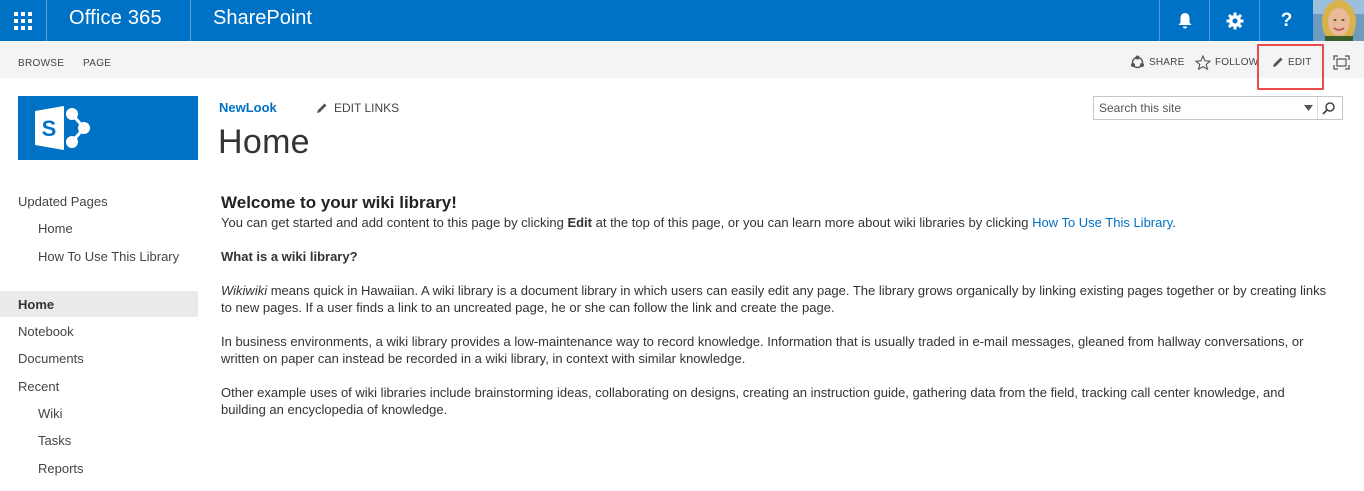 The width and height of the screenshot is (1364, 491). I want to click on edit-highlight-box, so click(1290, 67).